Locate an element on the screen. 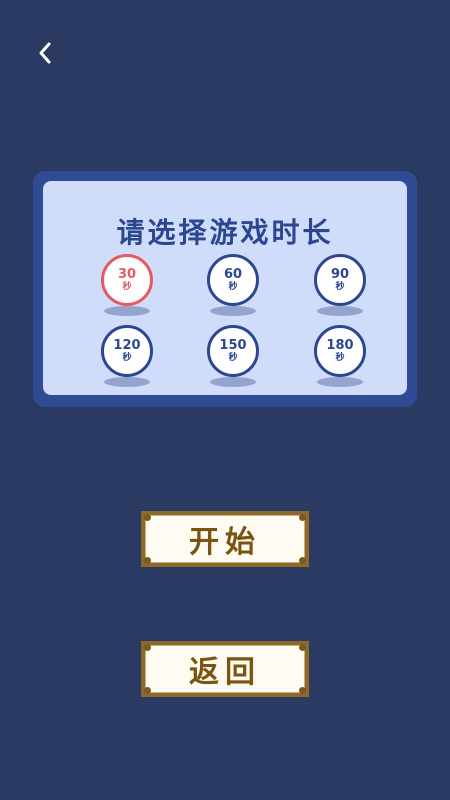 This screenshot has height=800, width=450. option-ring: 90 秒 is located at coordinates (340, 280).